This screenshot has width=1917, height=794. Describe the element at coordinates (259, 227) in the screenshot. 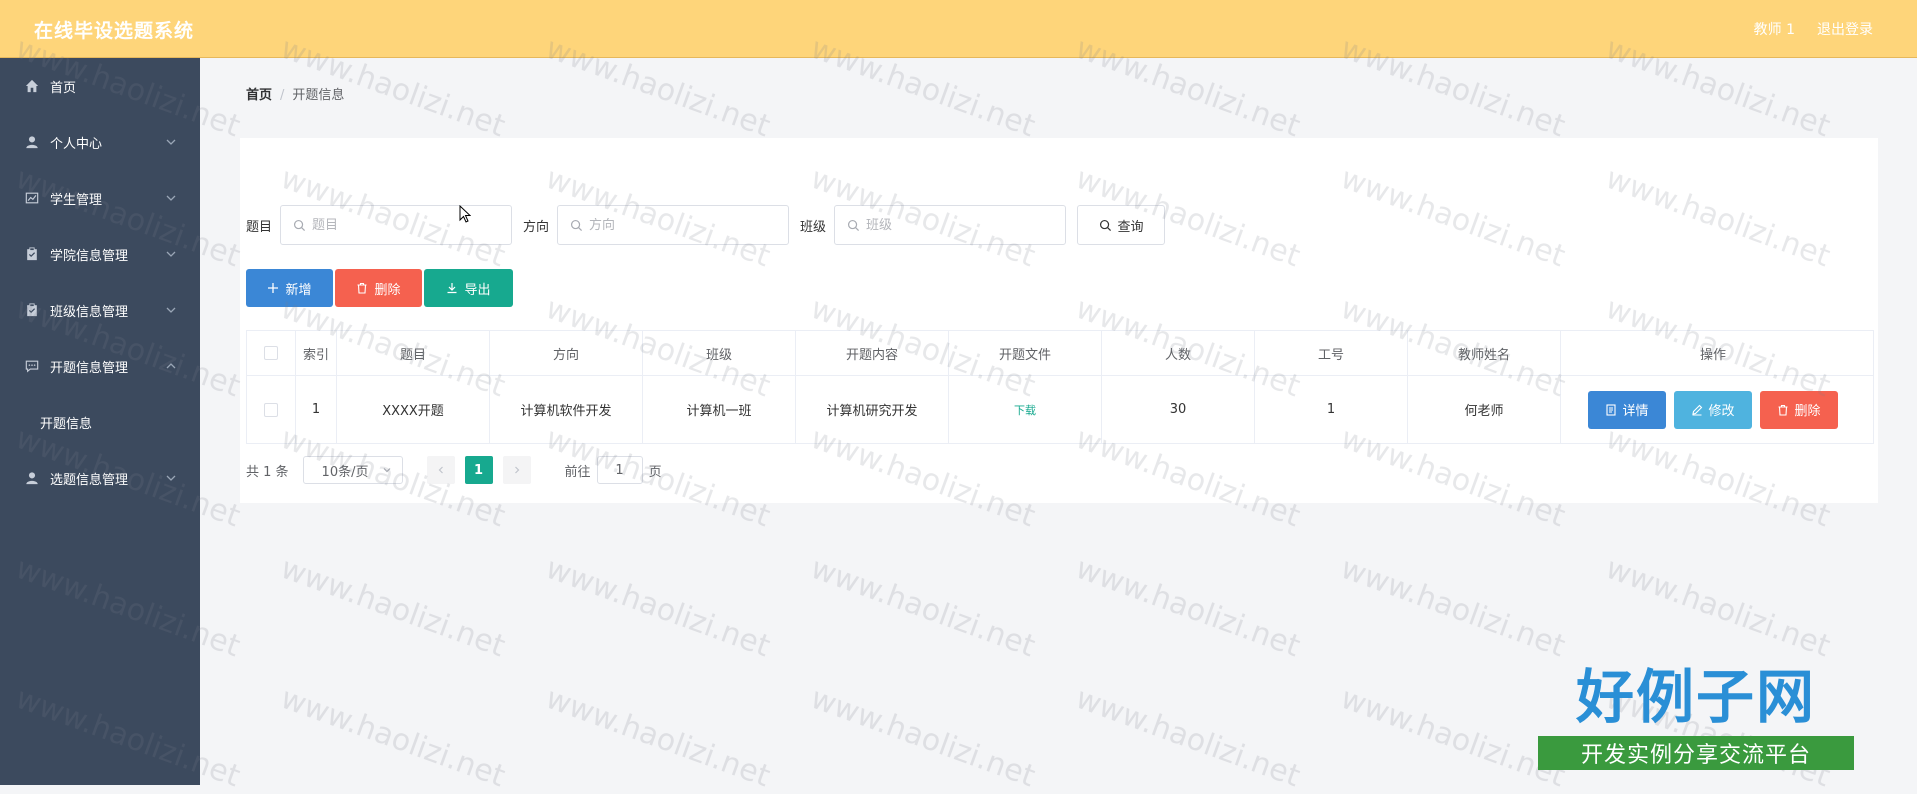

I see `title-label: 题目` at that location.